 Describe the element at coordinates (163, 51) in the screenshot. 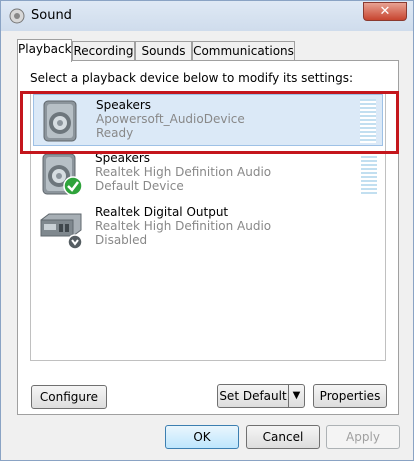

I see `tab-sounds: Sounds` at that location.